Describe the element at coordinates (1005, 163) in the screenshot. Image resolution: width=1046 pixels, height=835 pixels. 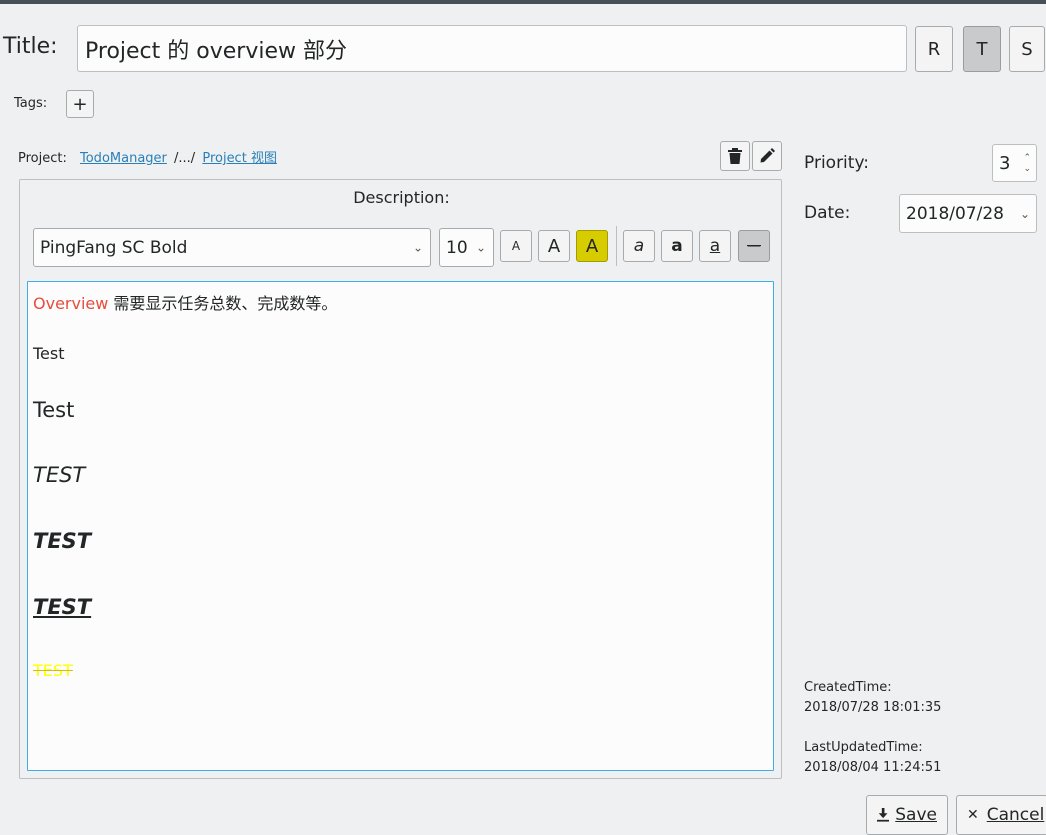
I see `priority-value: 3` at that location.